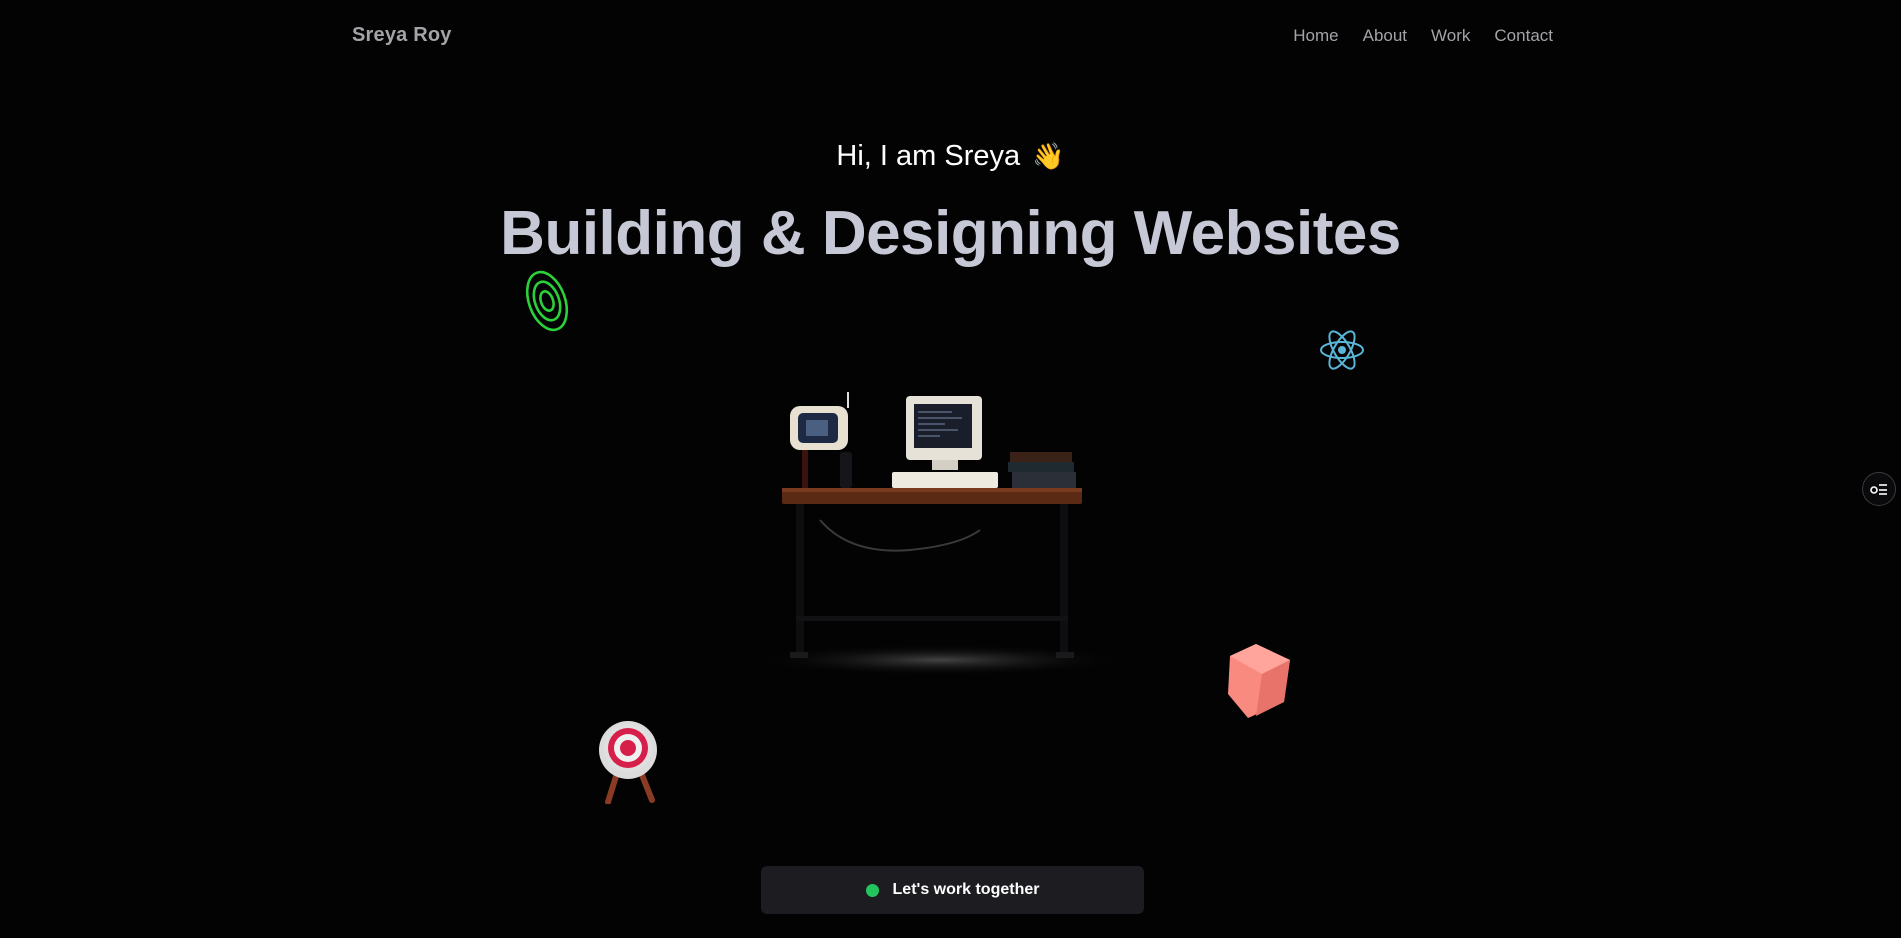 The image size is (1901, 938). What do you see at coordinates (950, 233) in the screenshot?
I see `hero-headline: Building & Designing Websites` at bounding box center [950, 233].